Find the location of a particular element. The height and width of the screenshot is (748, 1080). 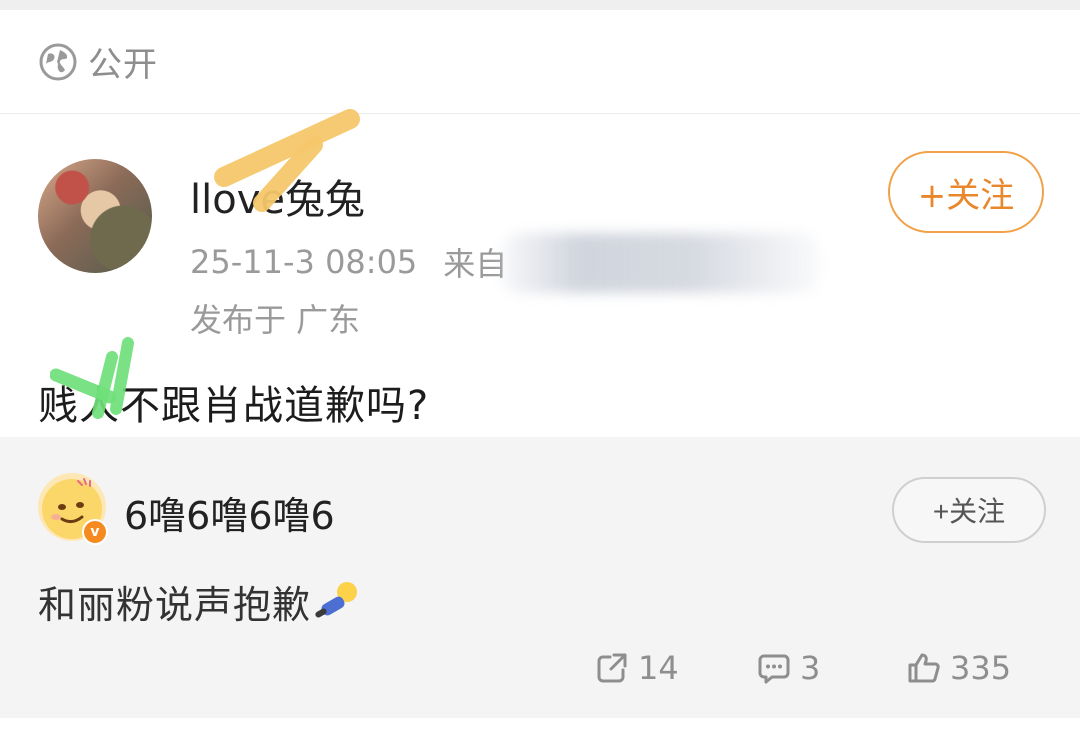

share-icon is located at coordinates (612, 668).